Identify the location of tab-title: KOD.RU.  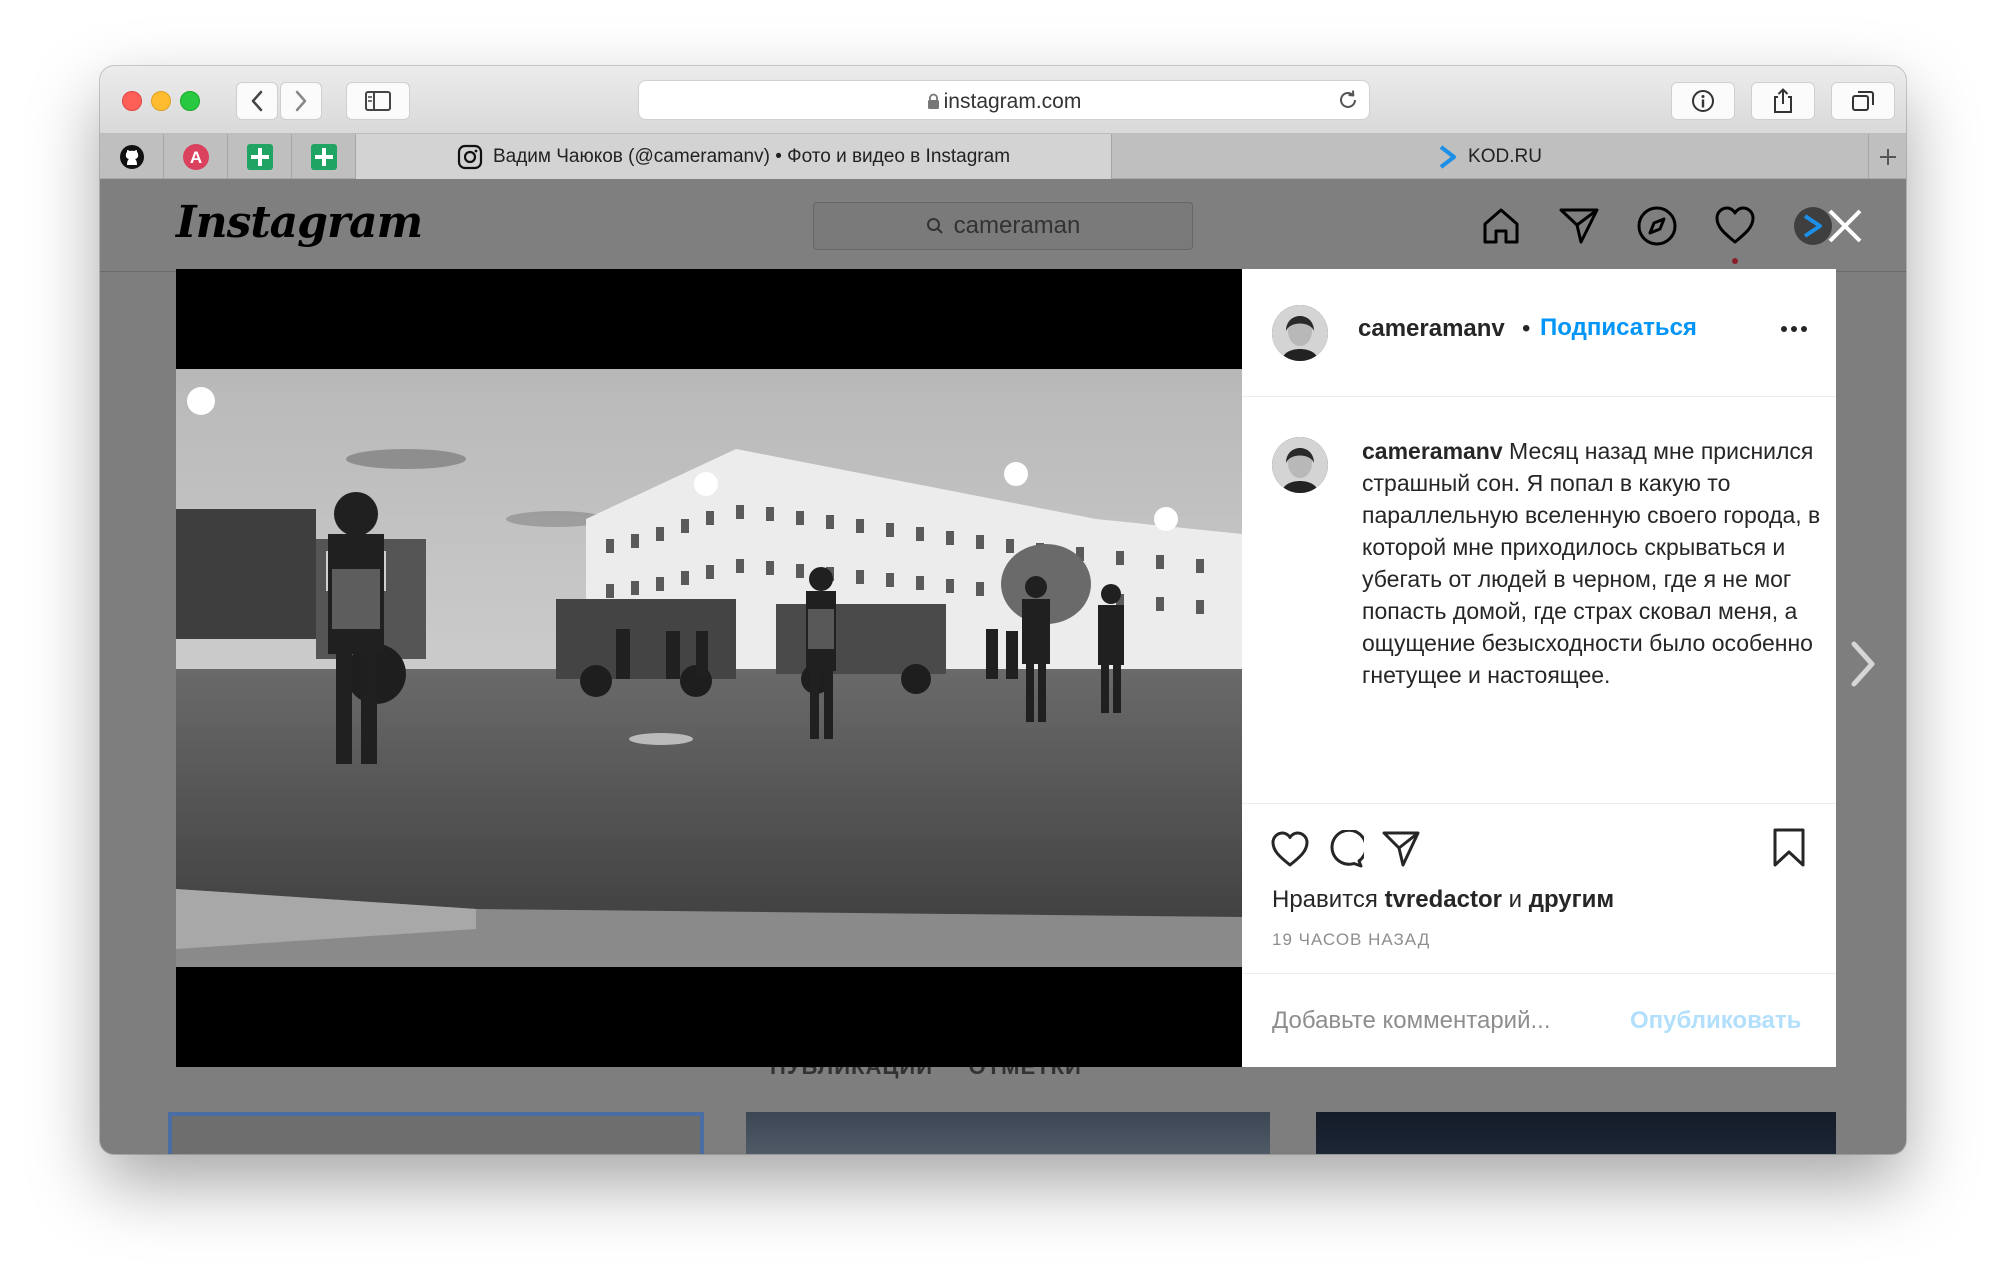
(1505, 156).